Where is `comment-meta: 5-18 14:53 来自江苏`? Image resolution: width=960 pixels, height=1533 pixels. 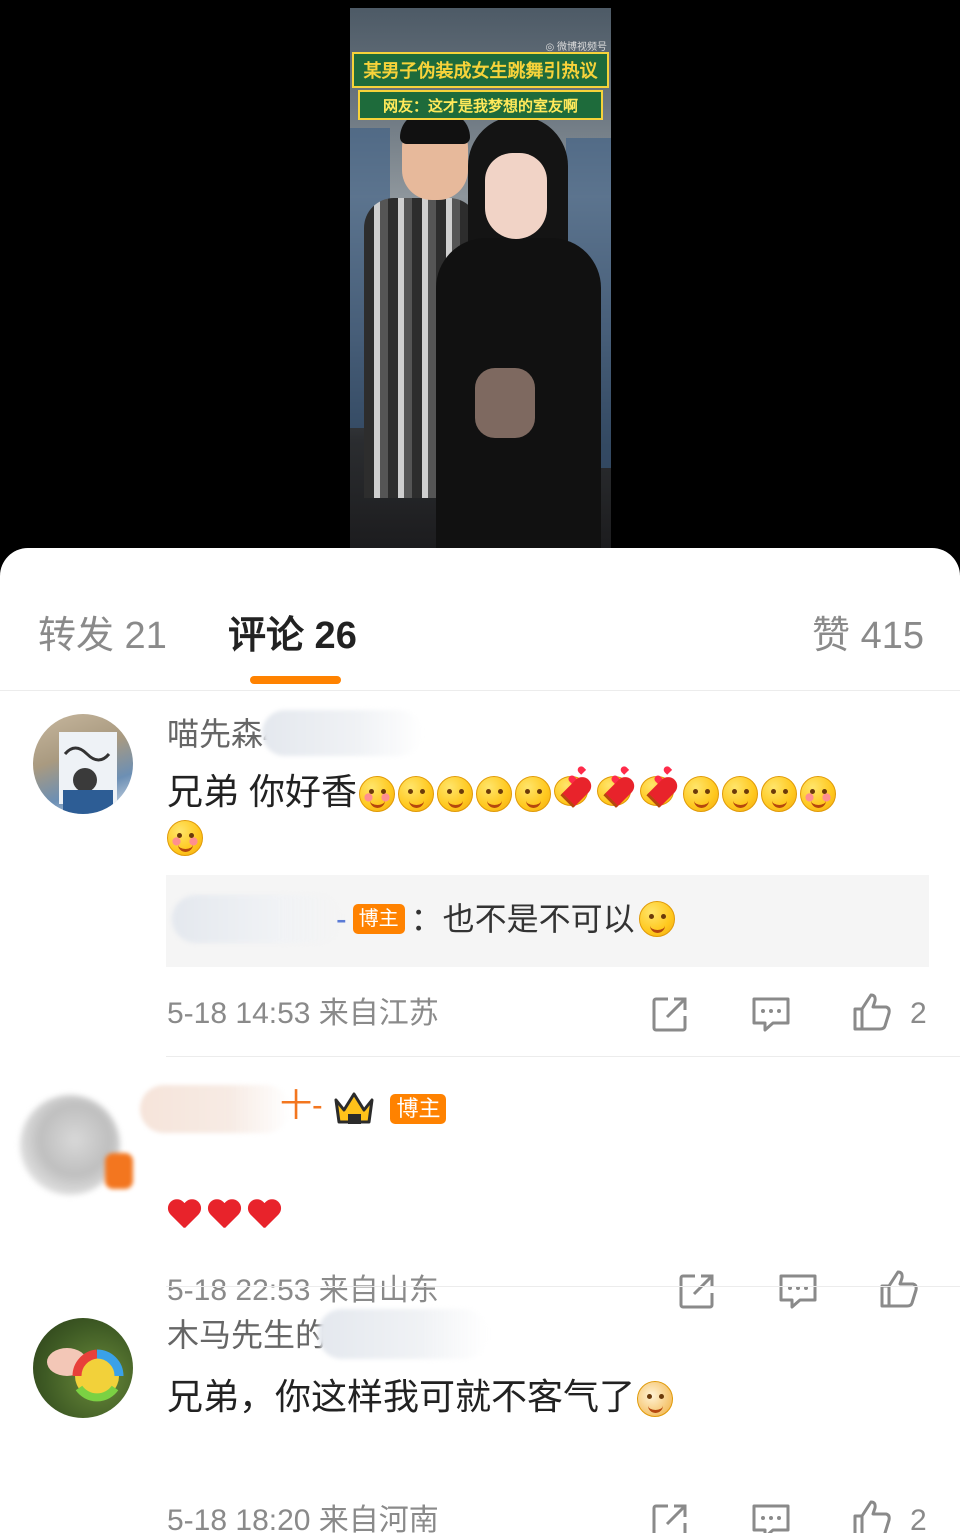
comment-meta: 5-18 14:53 来自江苏 is located at coordinates (303, 1013).